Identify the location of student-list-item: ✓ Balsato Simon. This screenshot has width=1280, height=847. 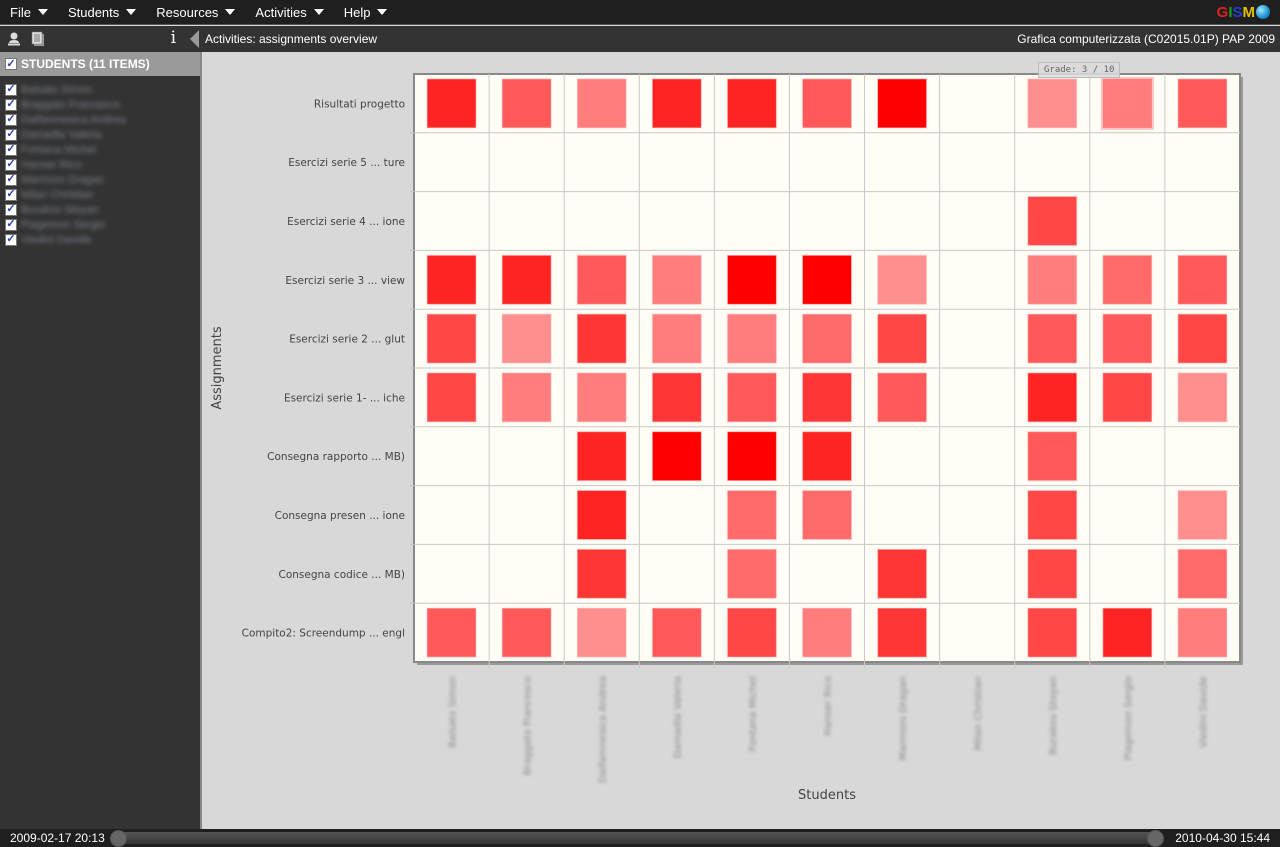
(100, 89).